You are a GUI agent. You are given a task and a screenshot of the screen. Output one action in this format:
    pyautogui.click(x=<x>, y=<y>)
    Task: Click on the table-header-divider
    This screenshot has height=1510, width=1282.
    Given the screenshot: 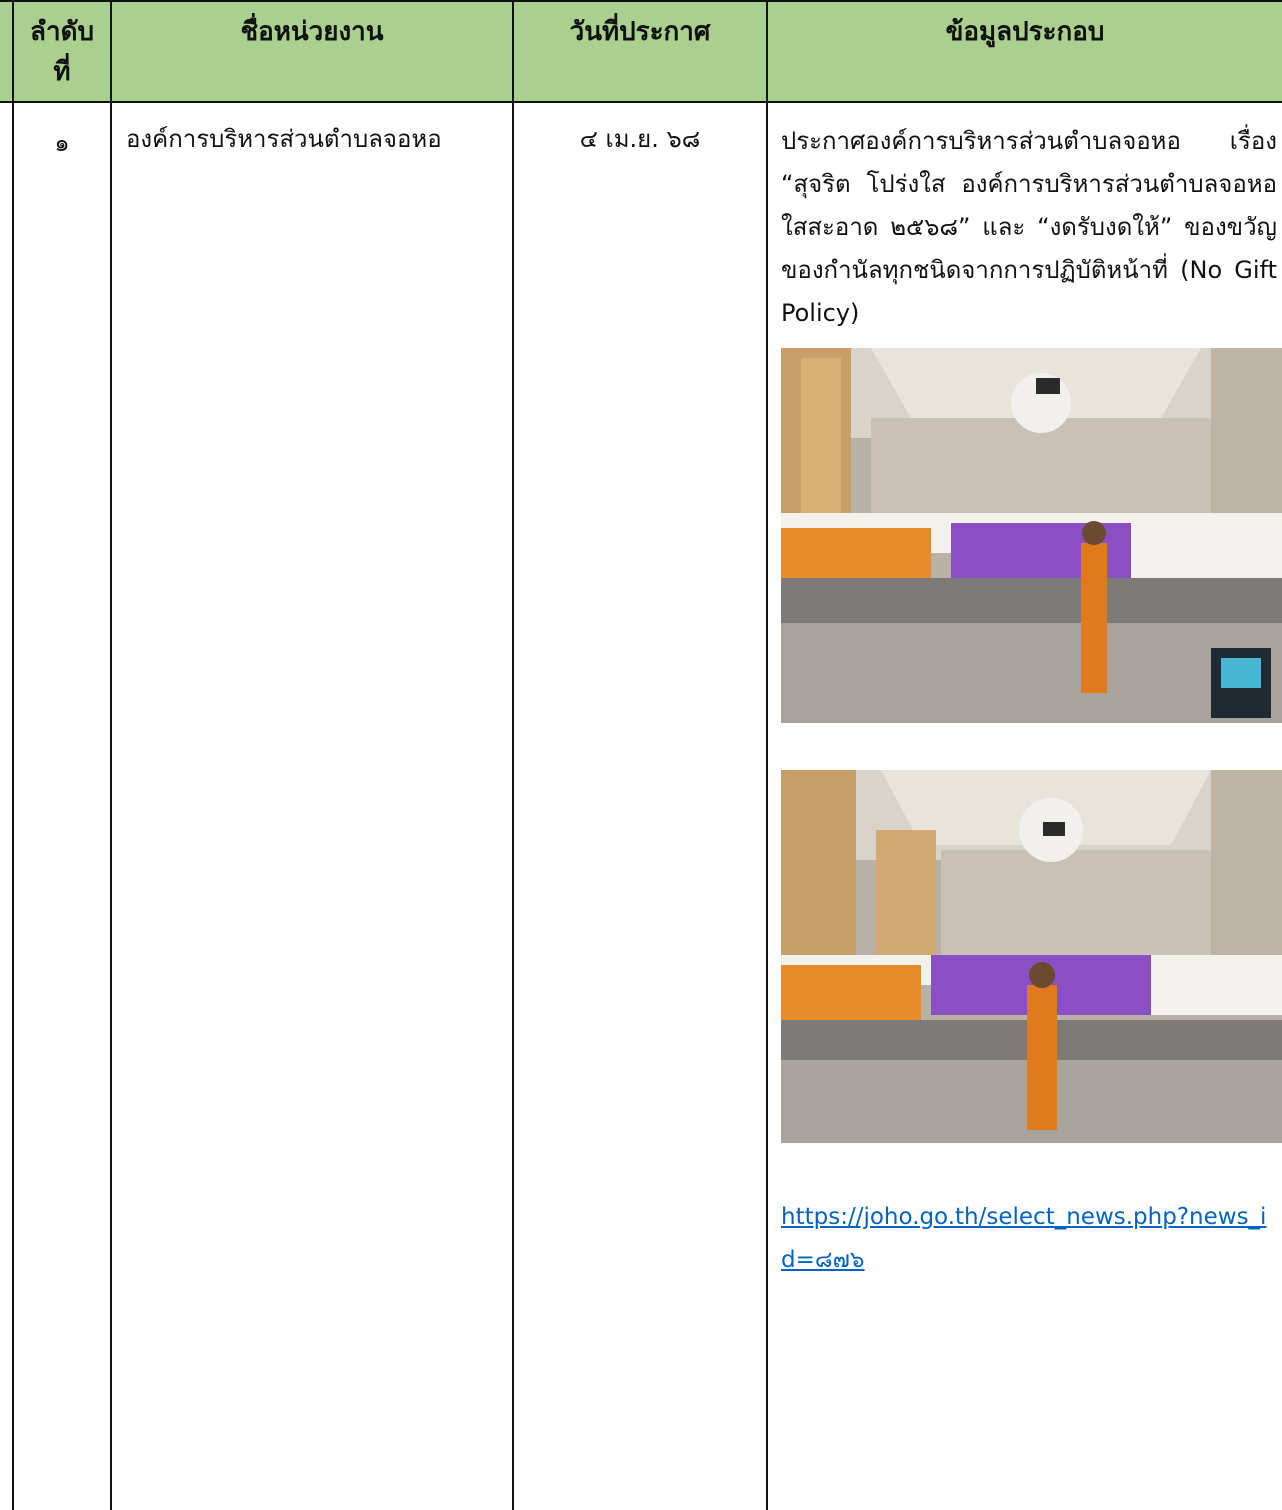 What is the action you would take?
    pyautogui.click(x=641, y=102)
    